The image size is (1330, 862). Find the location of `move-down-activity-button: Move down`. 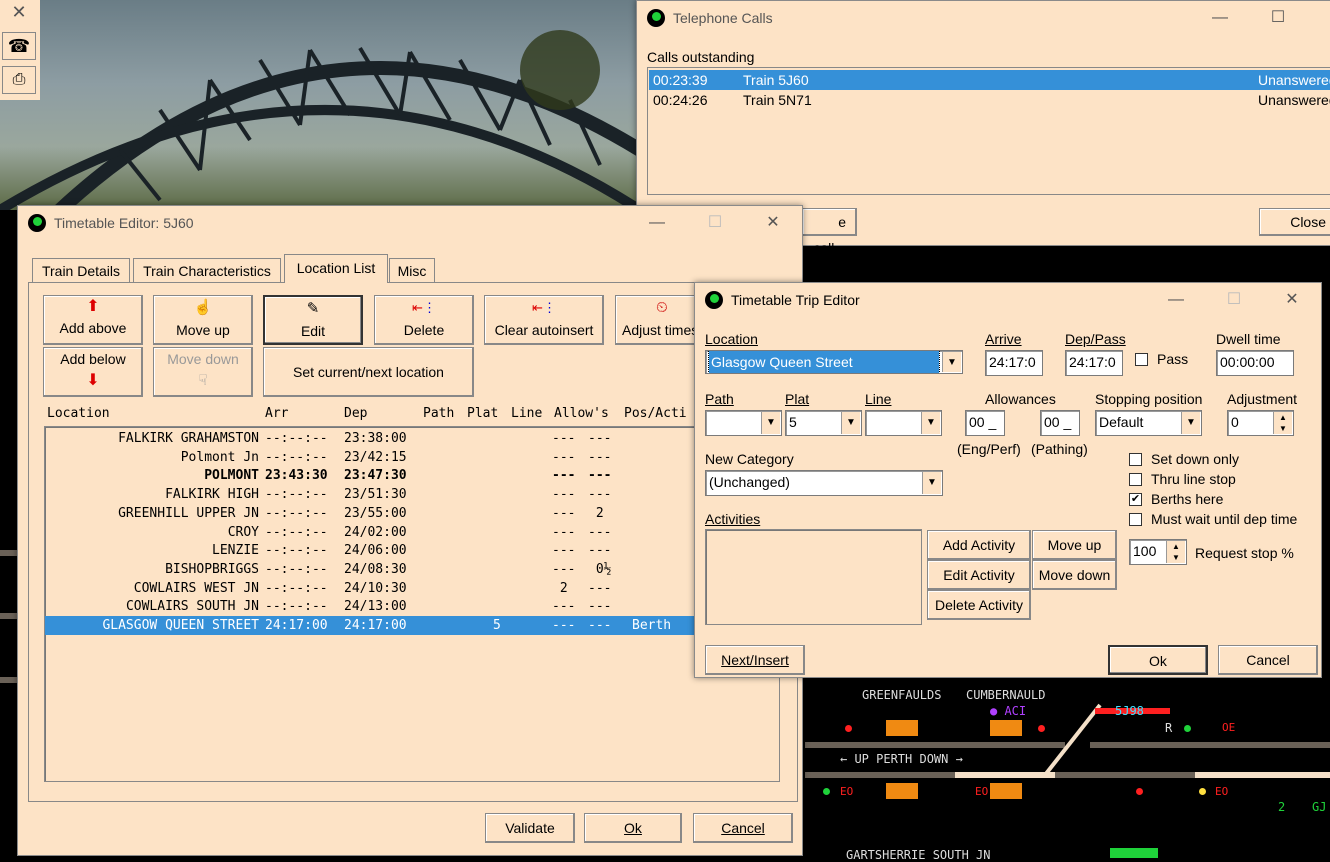

move-down-activity-button: Move down is located at coordinates (1074, 575).